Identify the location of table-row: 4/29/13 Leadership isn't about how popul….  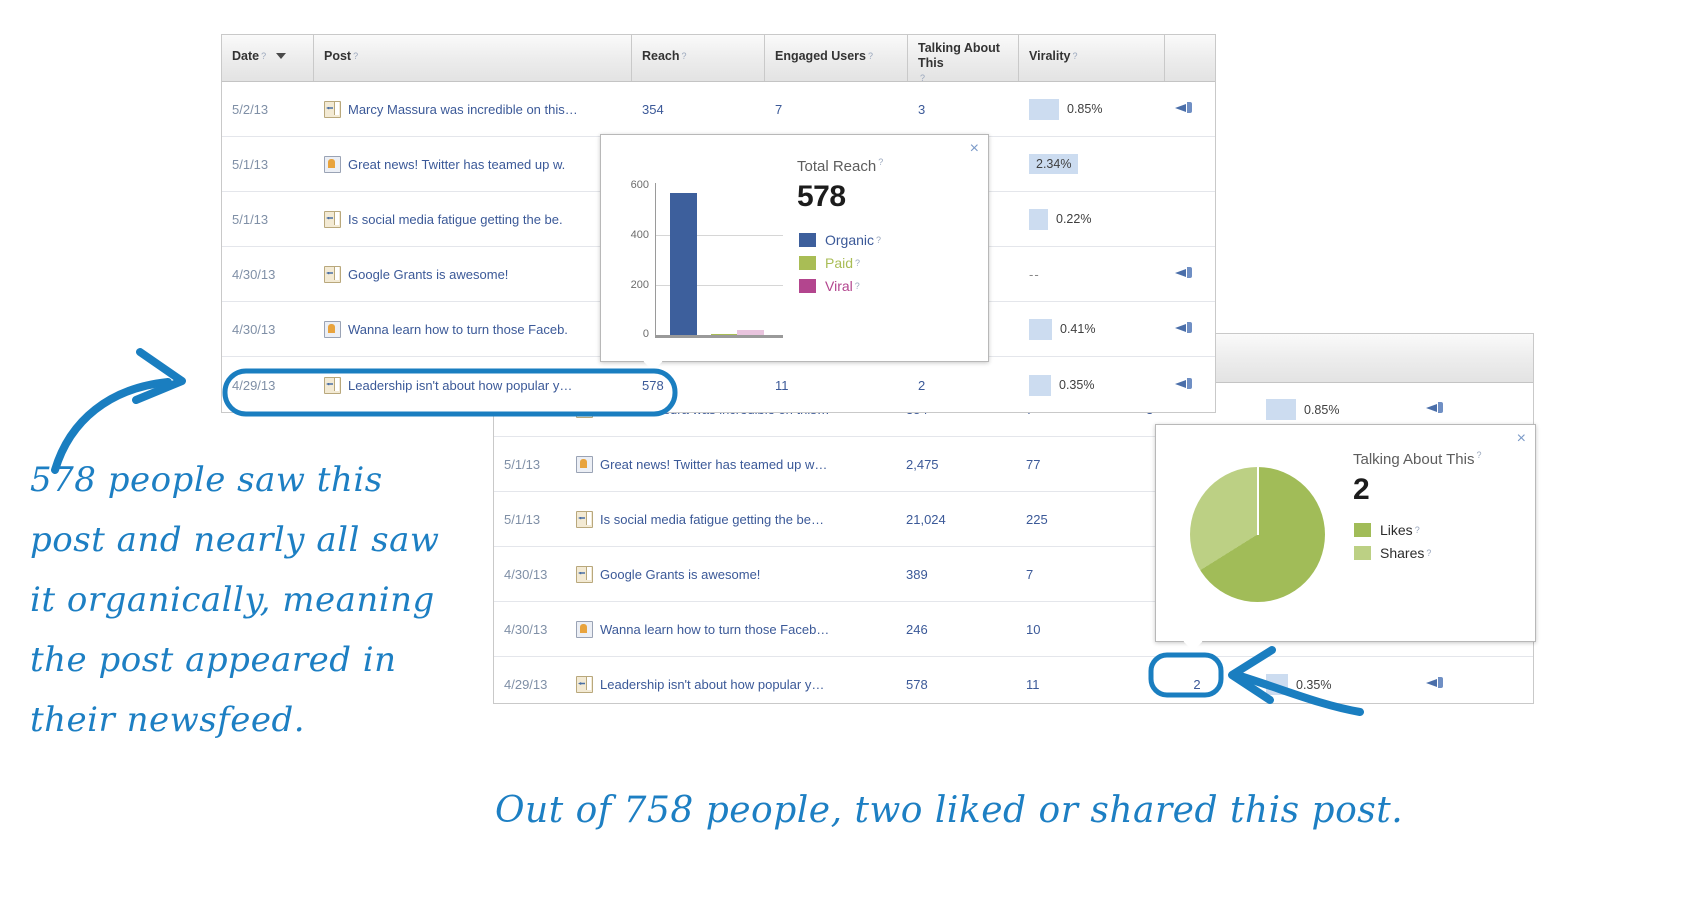
(1013, 684).